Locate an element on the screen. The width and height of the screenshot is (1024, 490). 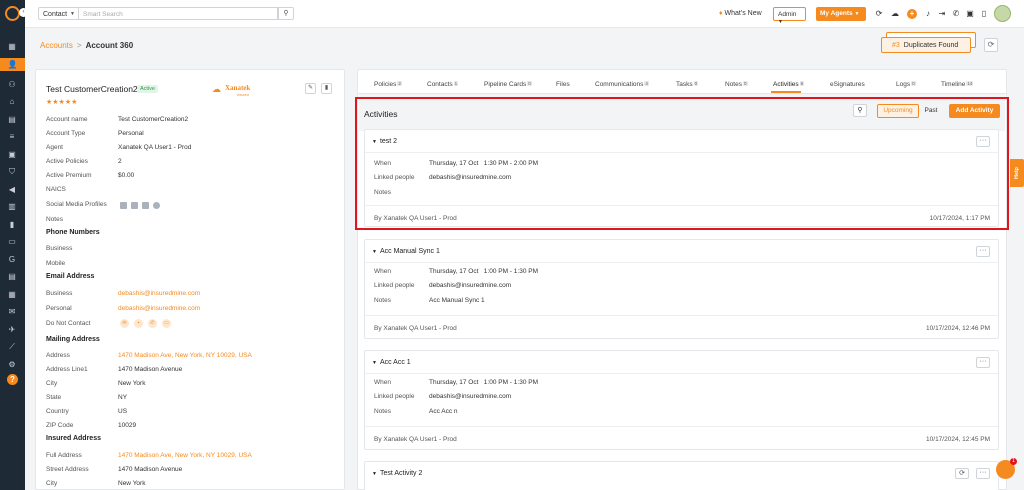
nav-filter-icon: ⛉ is located at coordinates (12, 171).